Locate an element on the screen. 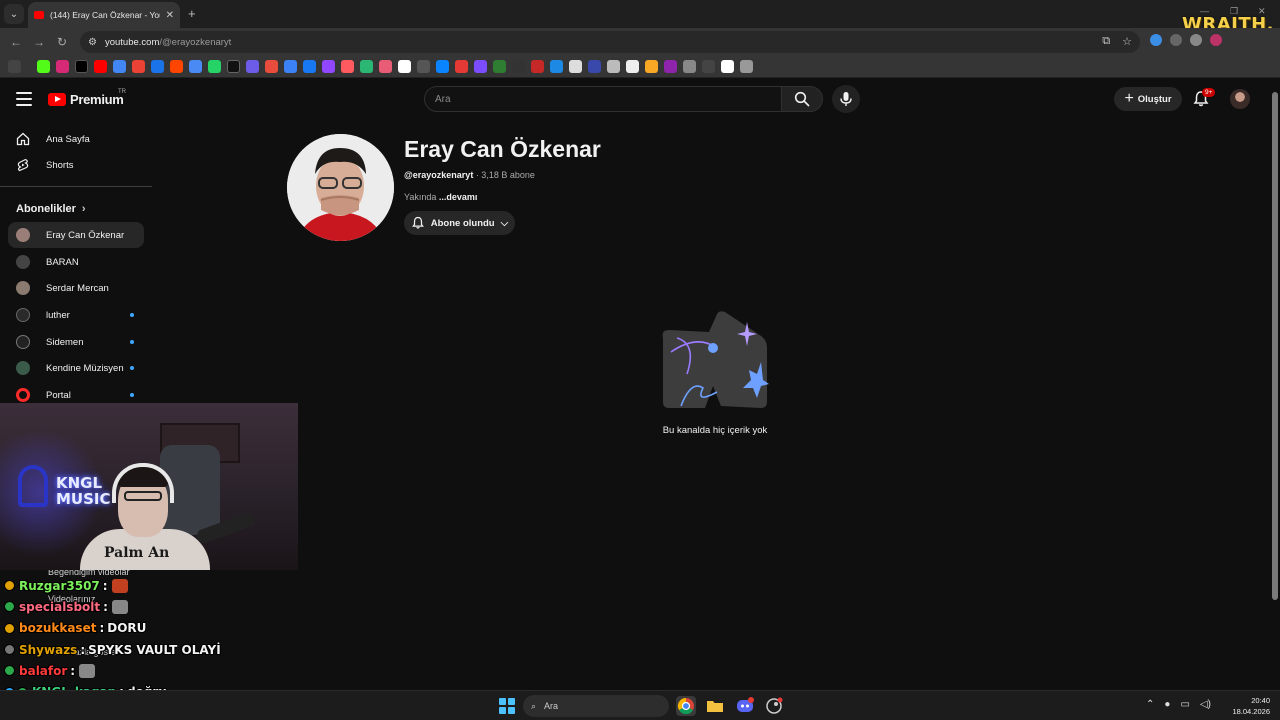 This screenshot has height=720, width=1280. search-box is located at coordinates (603, 99).